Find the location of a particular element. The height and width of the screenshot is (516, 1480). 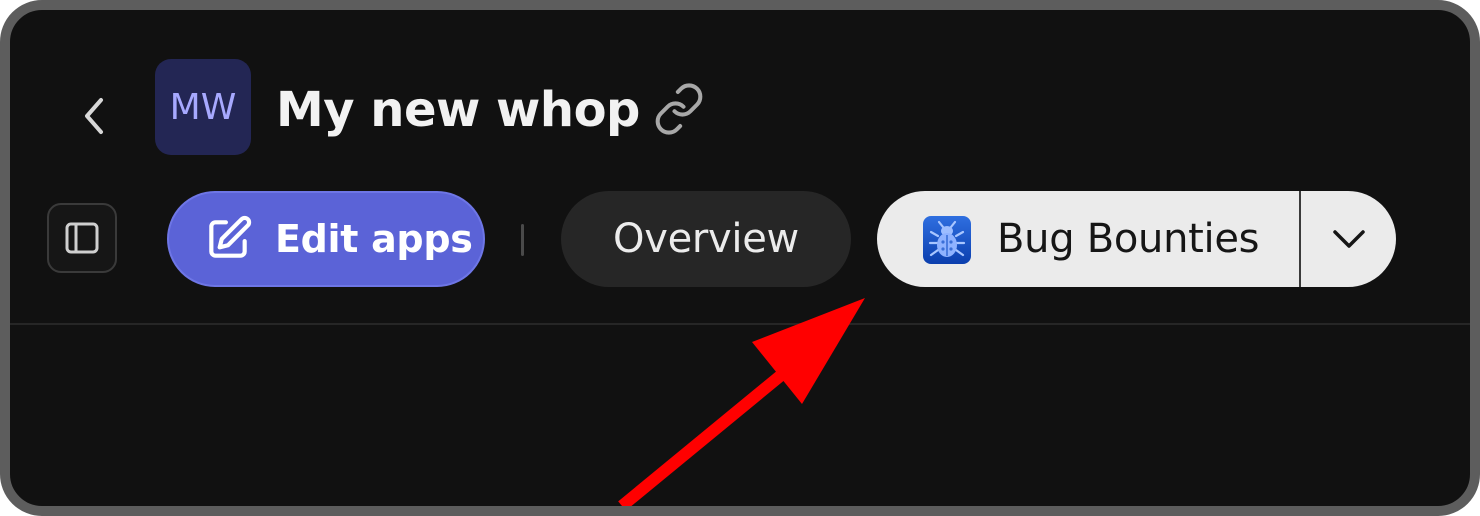

sidebar-toggle-icon is located at coordinates (82, 238).